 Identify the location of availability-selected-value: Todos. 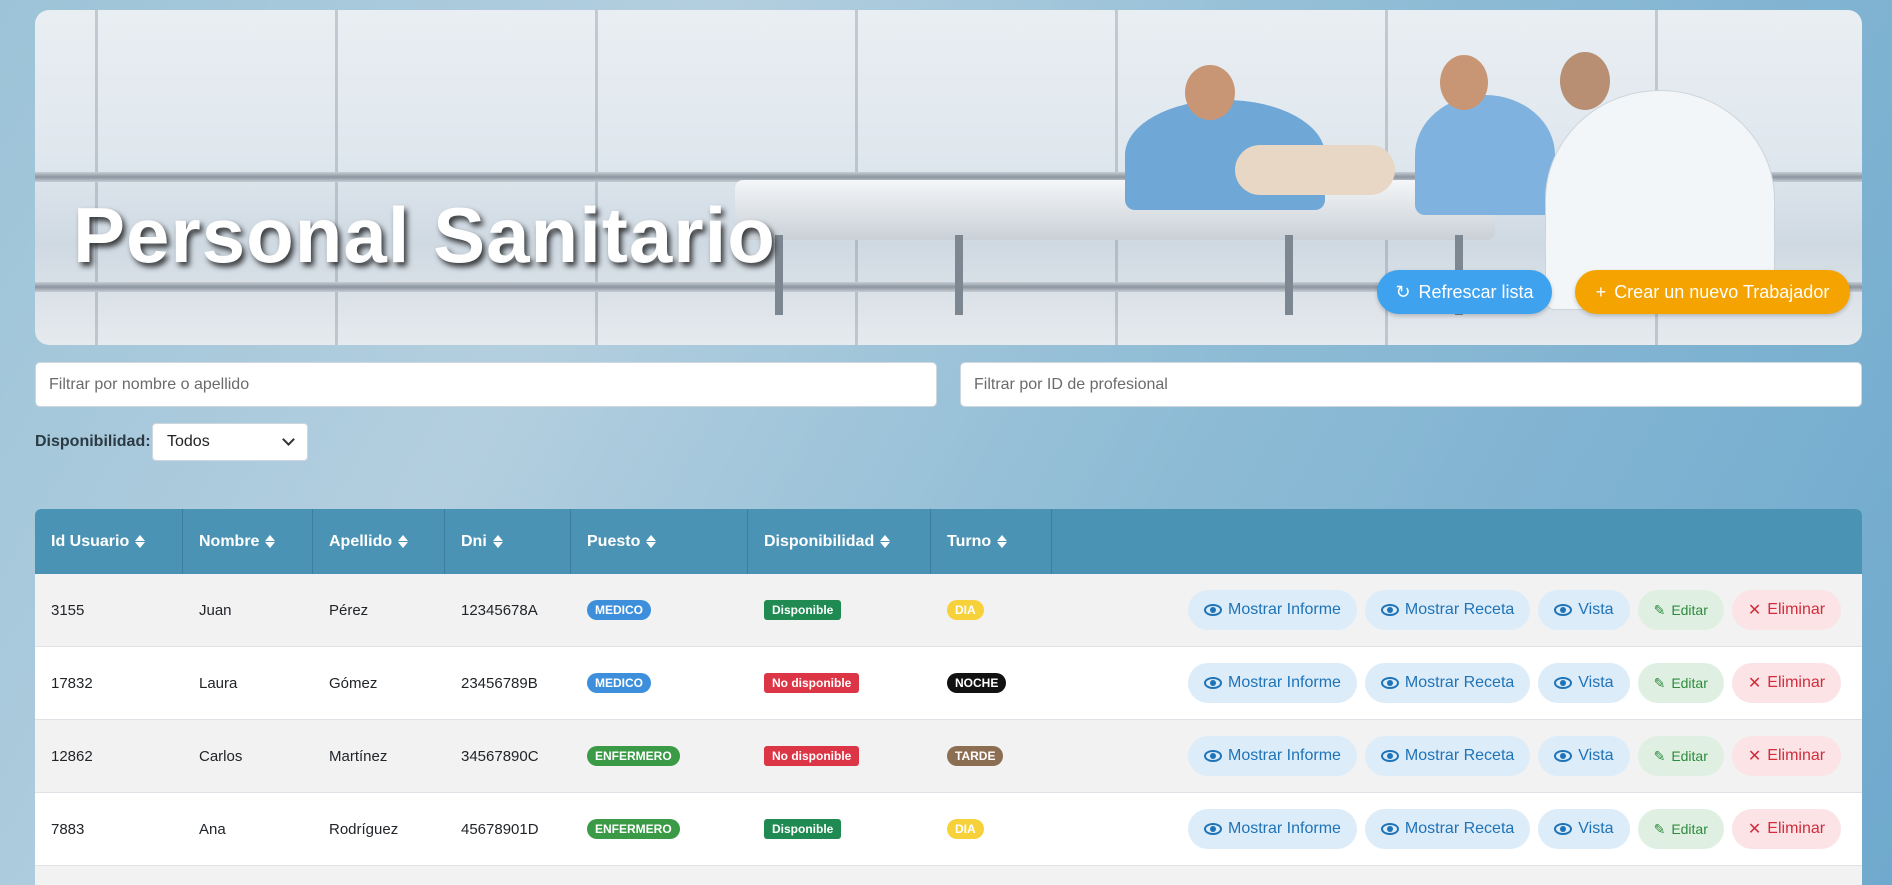
(188, 441).